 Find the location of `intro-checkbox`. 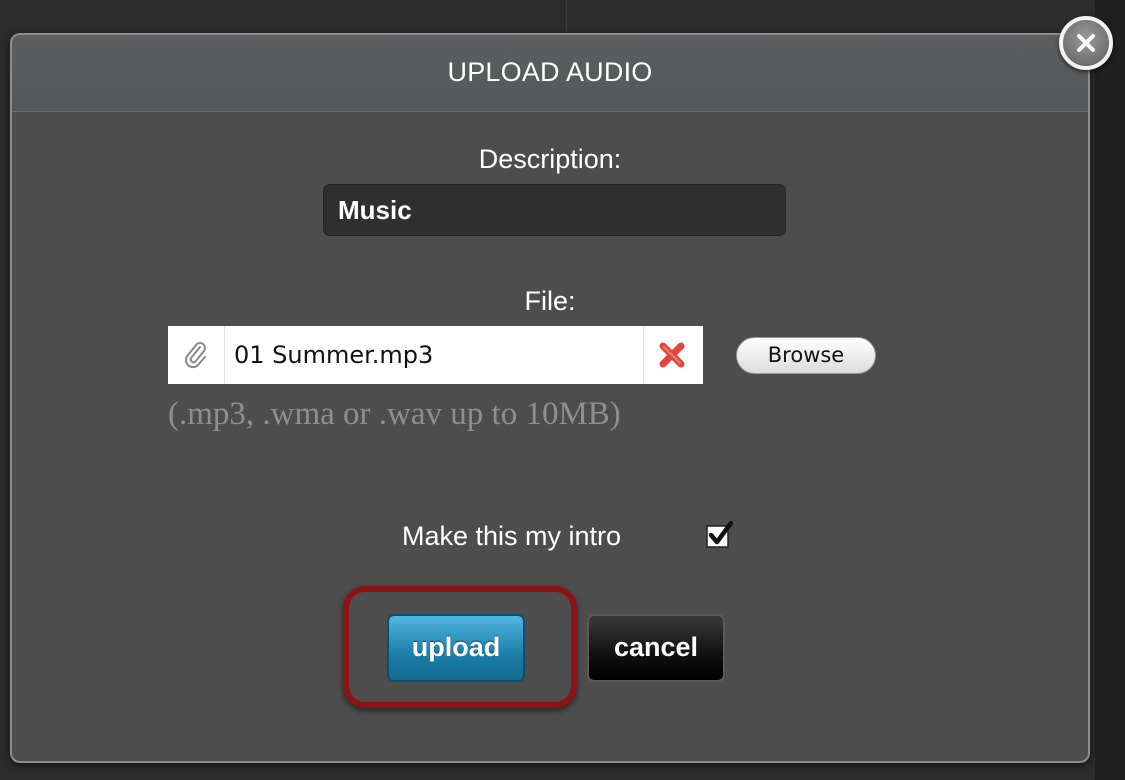

intro-checkbox is located at coordinates (720, 535).